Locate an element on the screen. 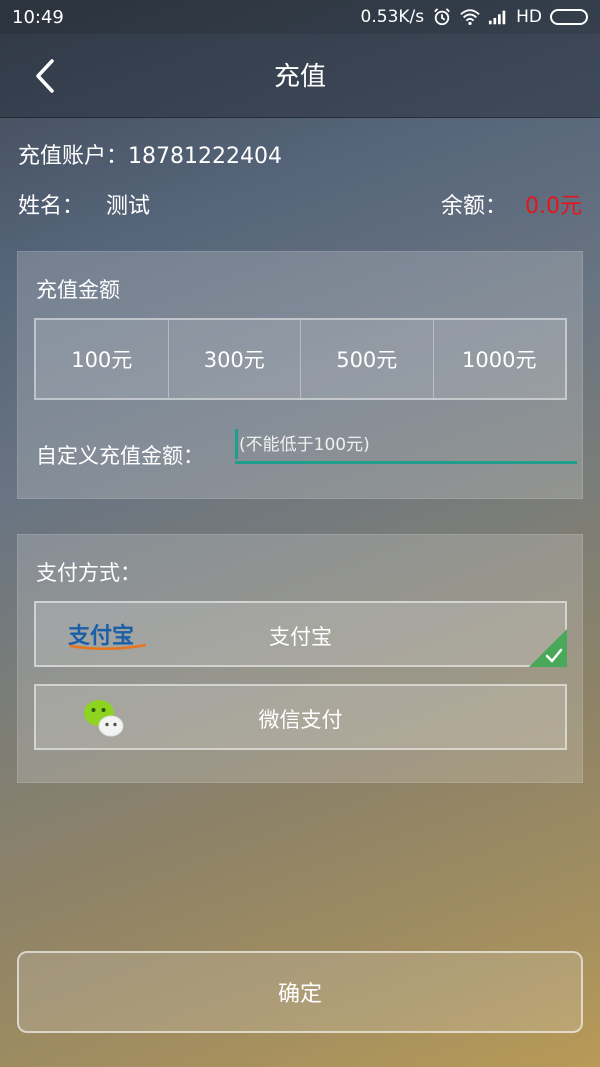  battery-icon is located at coordinates (569, 17).